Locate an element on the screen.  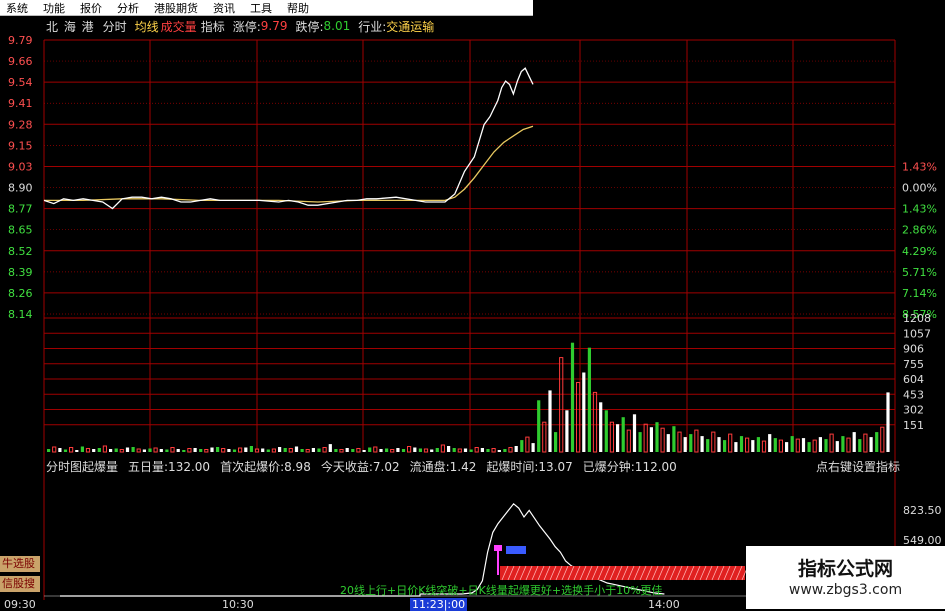
stat-first-price: 首次起爆价:8.98 is located at coordinates (265, 467).